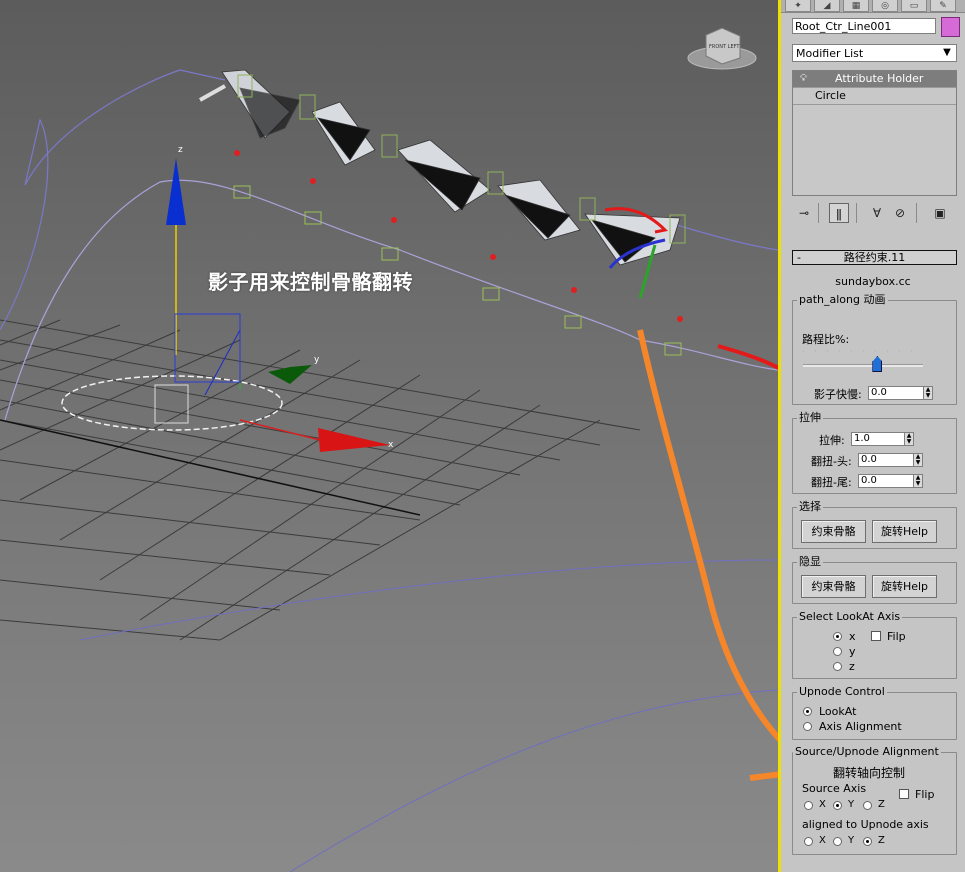 This screenshot has height=872, width=965. Describe the element at coordinates (810, 507) in the screenshot. I see `group-title: 选择` at that location.